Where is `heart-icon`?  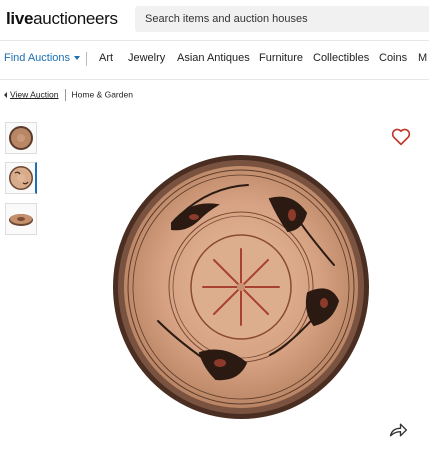
heart-icon is located at coordinates (401, 137).